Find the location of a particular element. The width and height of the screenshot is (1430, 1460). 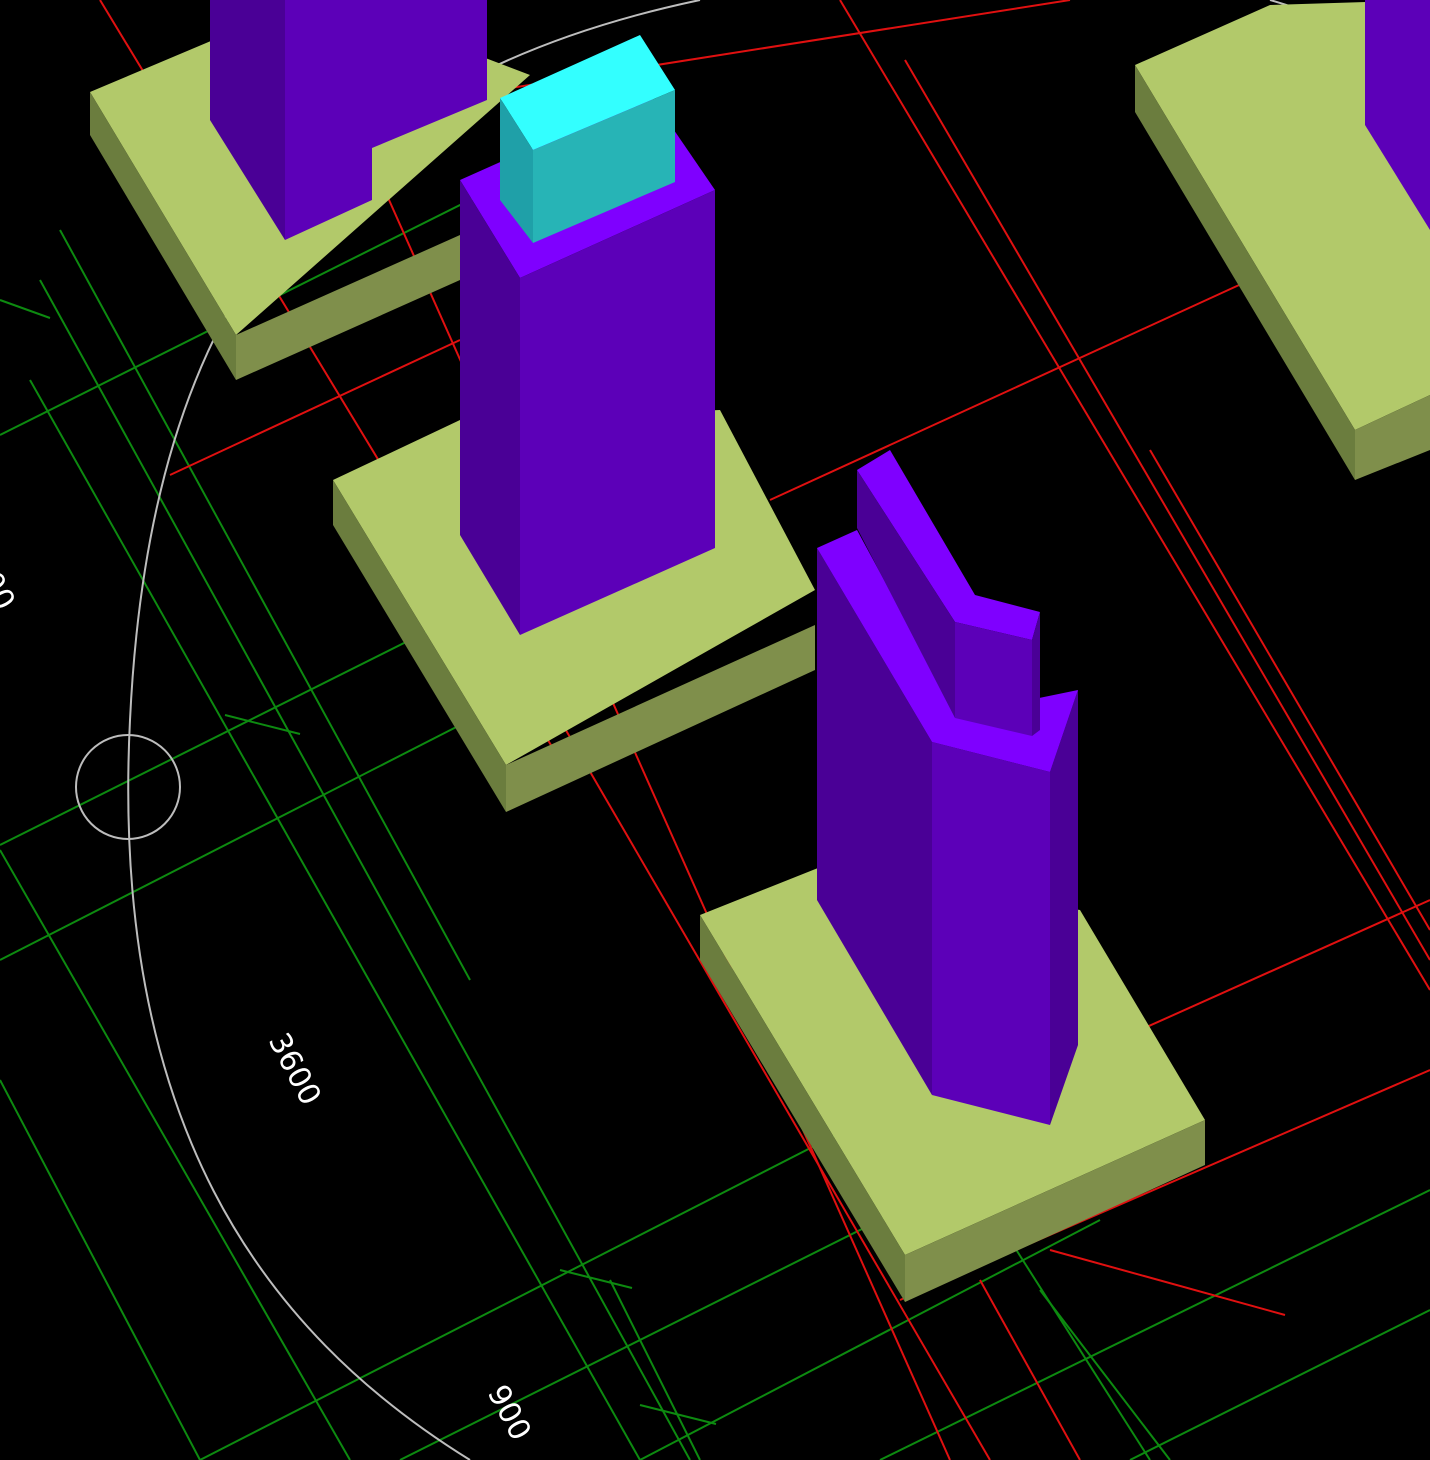

fin-3-front is located at coordinates (993, 679).